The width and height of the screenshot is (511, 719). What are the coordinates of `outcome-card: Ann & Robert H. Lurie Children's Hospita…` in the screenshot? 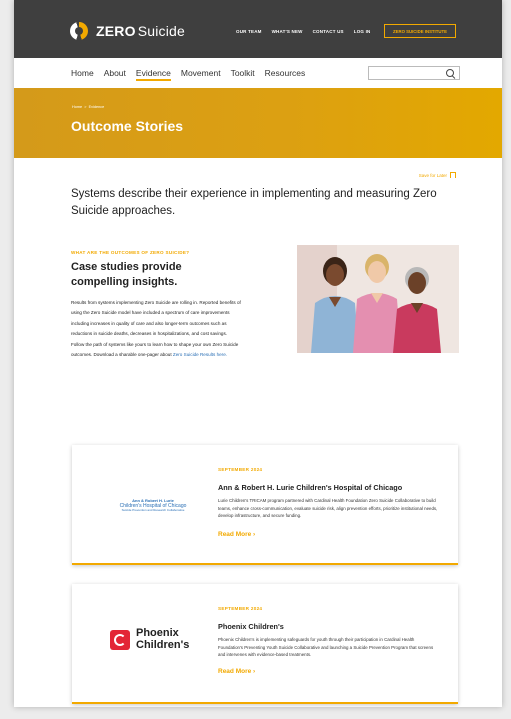 It's located at (265, 505).